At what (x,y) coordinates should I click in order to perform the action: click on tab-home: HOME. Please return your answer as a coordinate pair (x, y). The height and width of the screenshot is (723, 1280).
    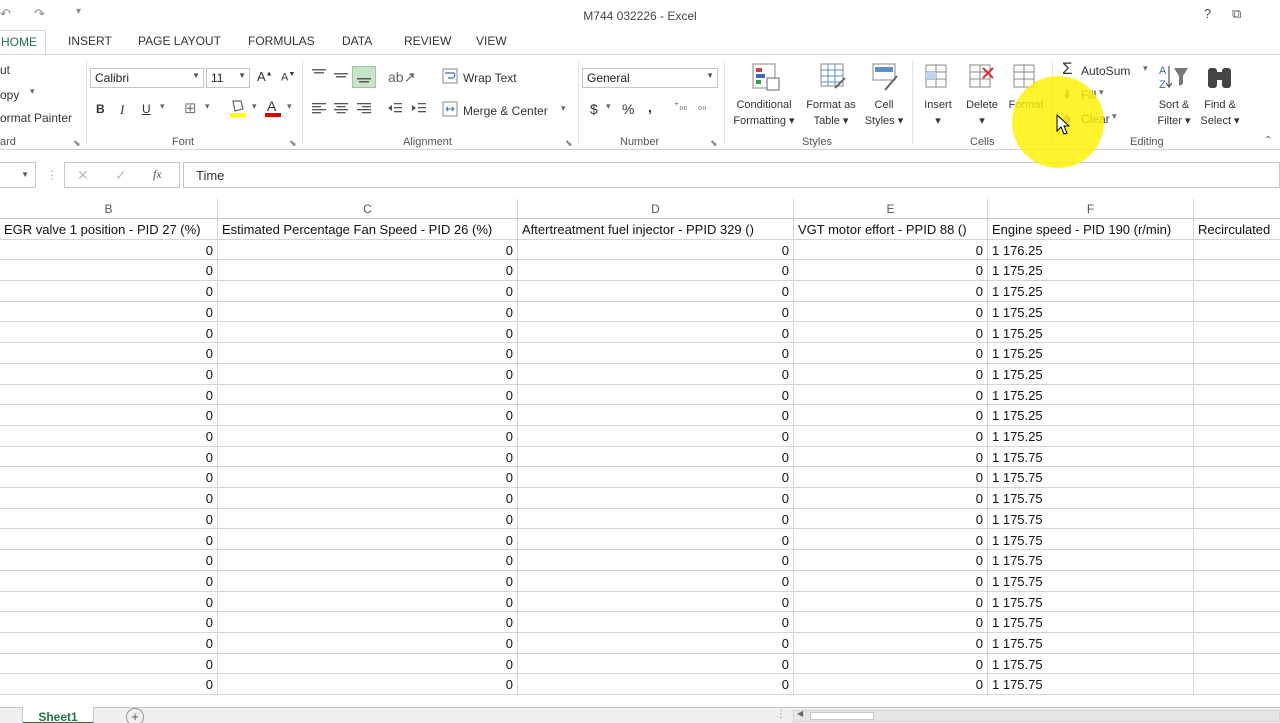
    Looking at the image, I should click on (23, 42).